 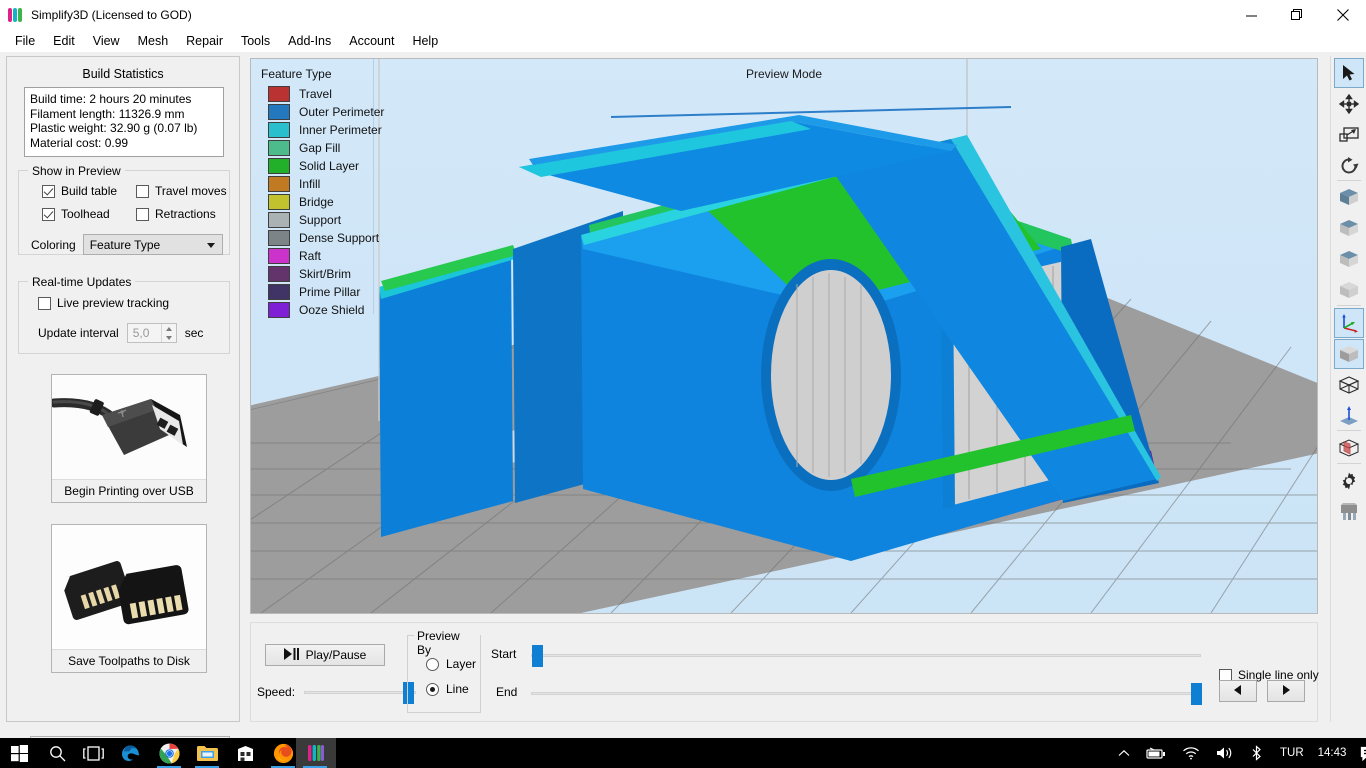 What do you see at coordinates (321, 292) in the screenshot?
I see `legend-item-prime-pillar: Prime Pillar` at bounding box center [321, 292].